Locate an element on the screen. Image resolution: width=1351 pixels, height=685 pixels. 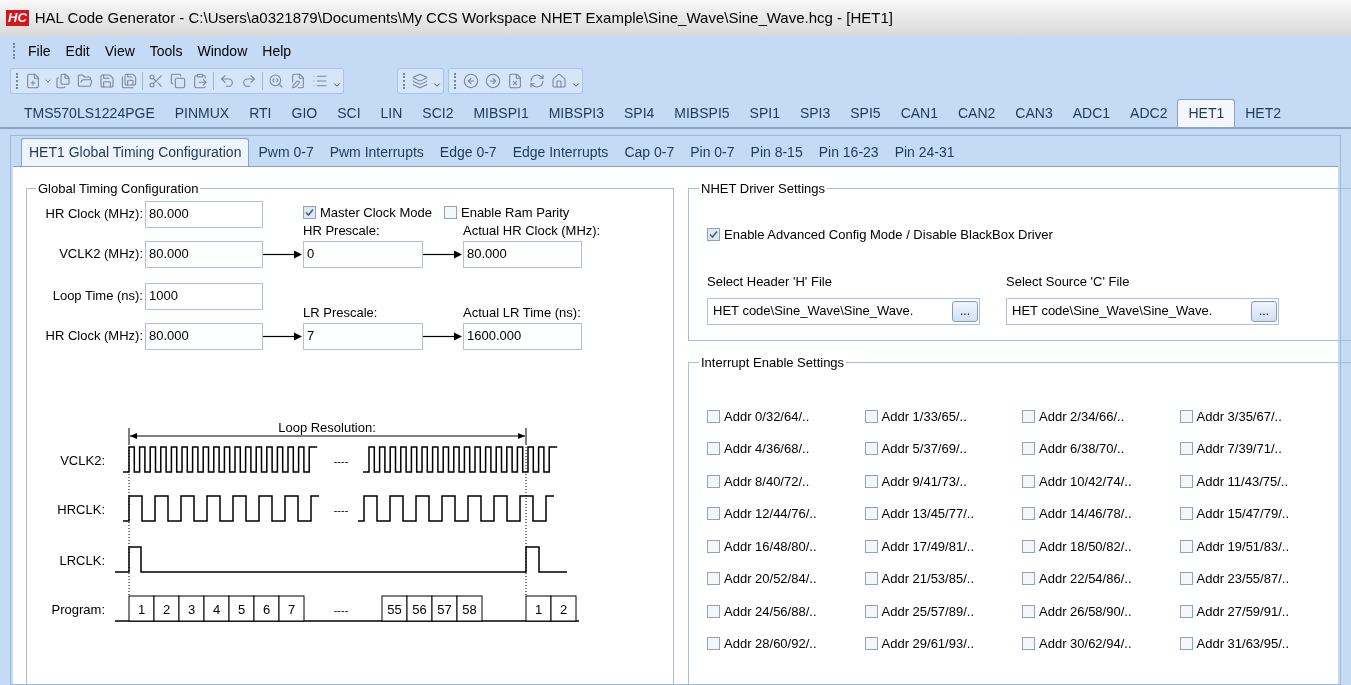
checkbox-label: Addr 12/44/76/.. is located at coordinates (770, 514).